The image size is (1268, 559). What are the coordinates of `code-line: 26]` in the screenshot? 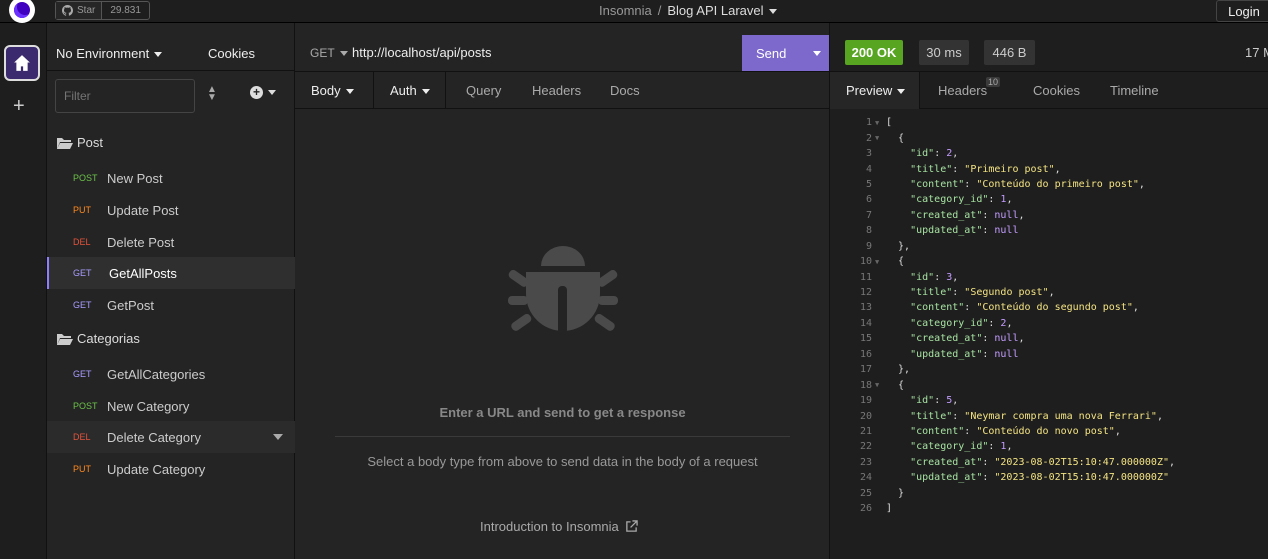 It's located at (1049, 508).